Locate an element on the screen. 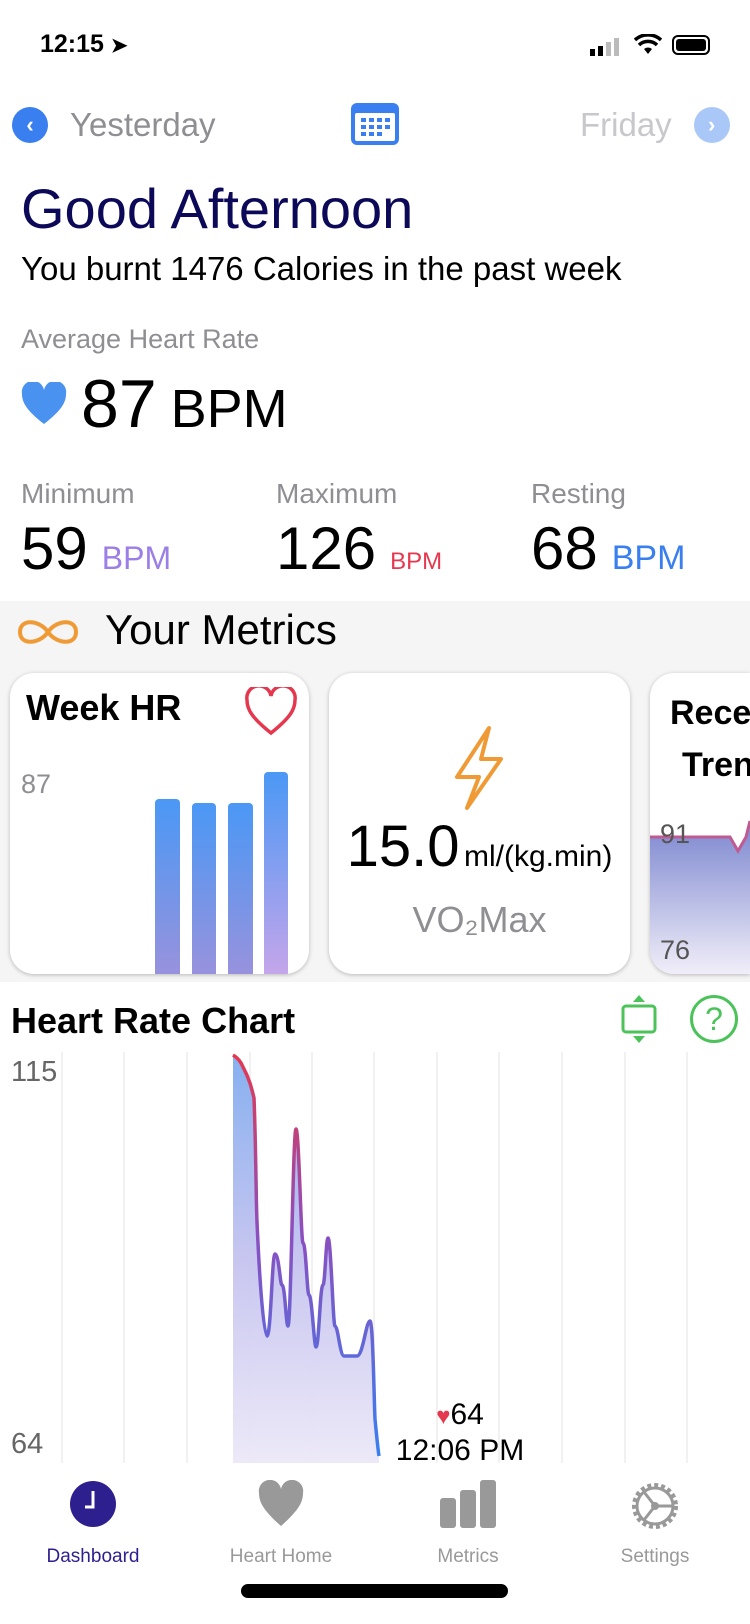 The height and width of the screenshot is (1624, 750). clock-icon is located at coordinates (93, 1504).